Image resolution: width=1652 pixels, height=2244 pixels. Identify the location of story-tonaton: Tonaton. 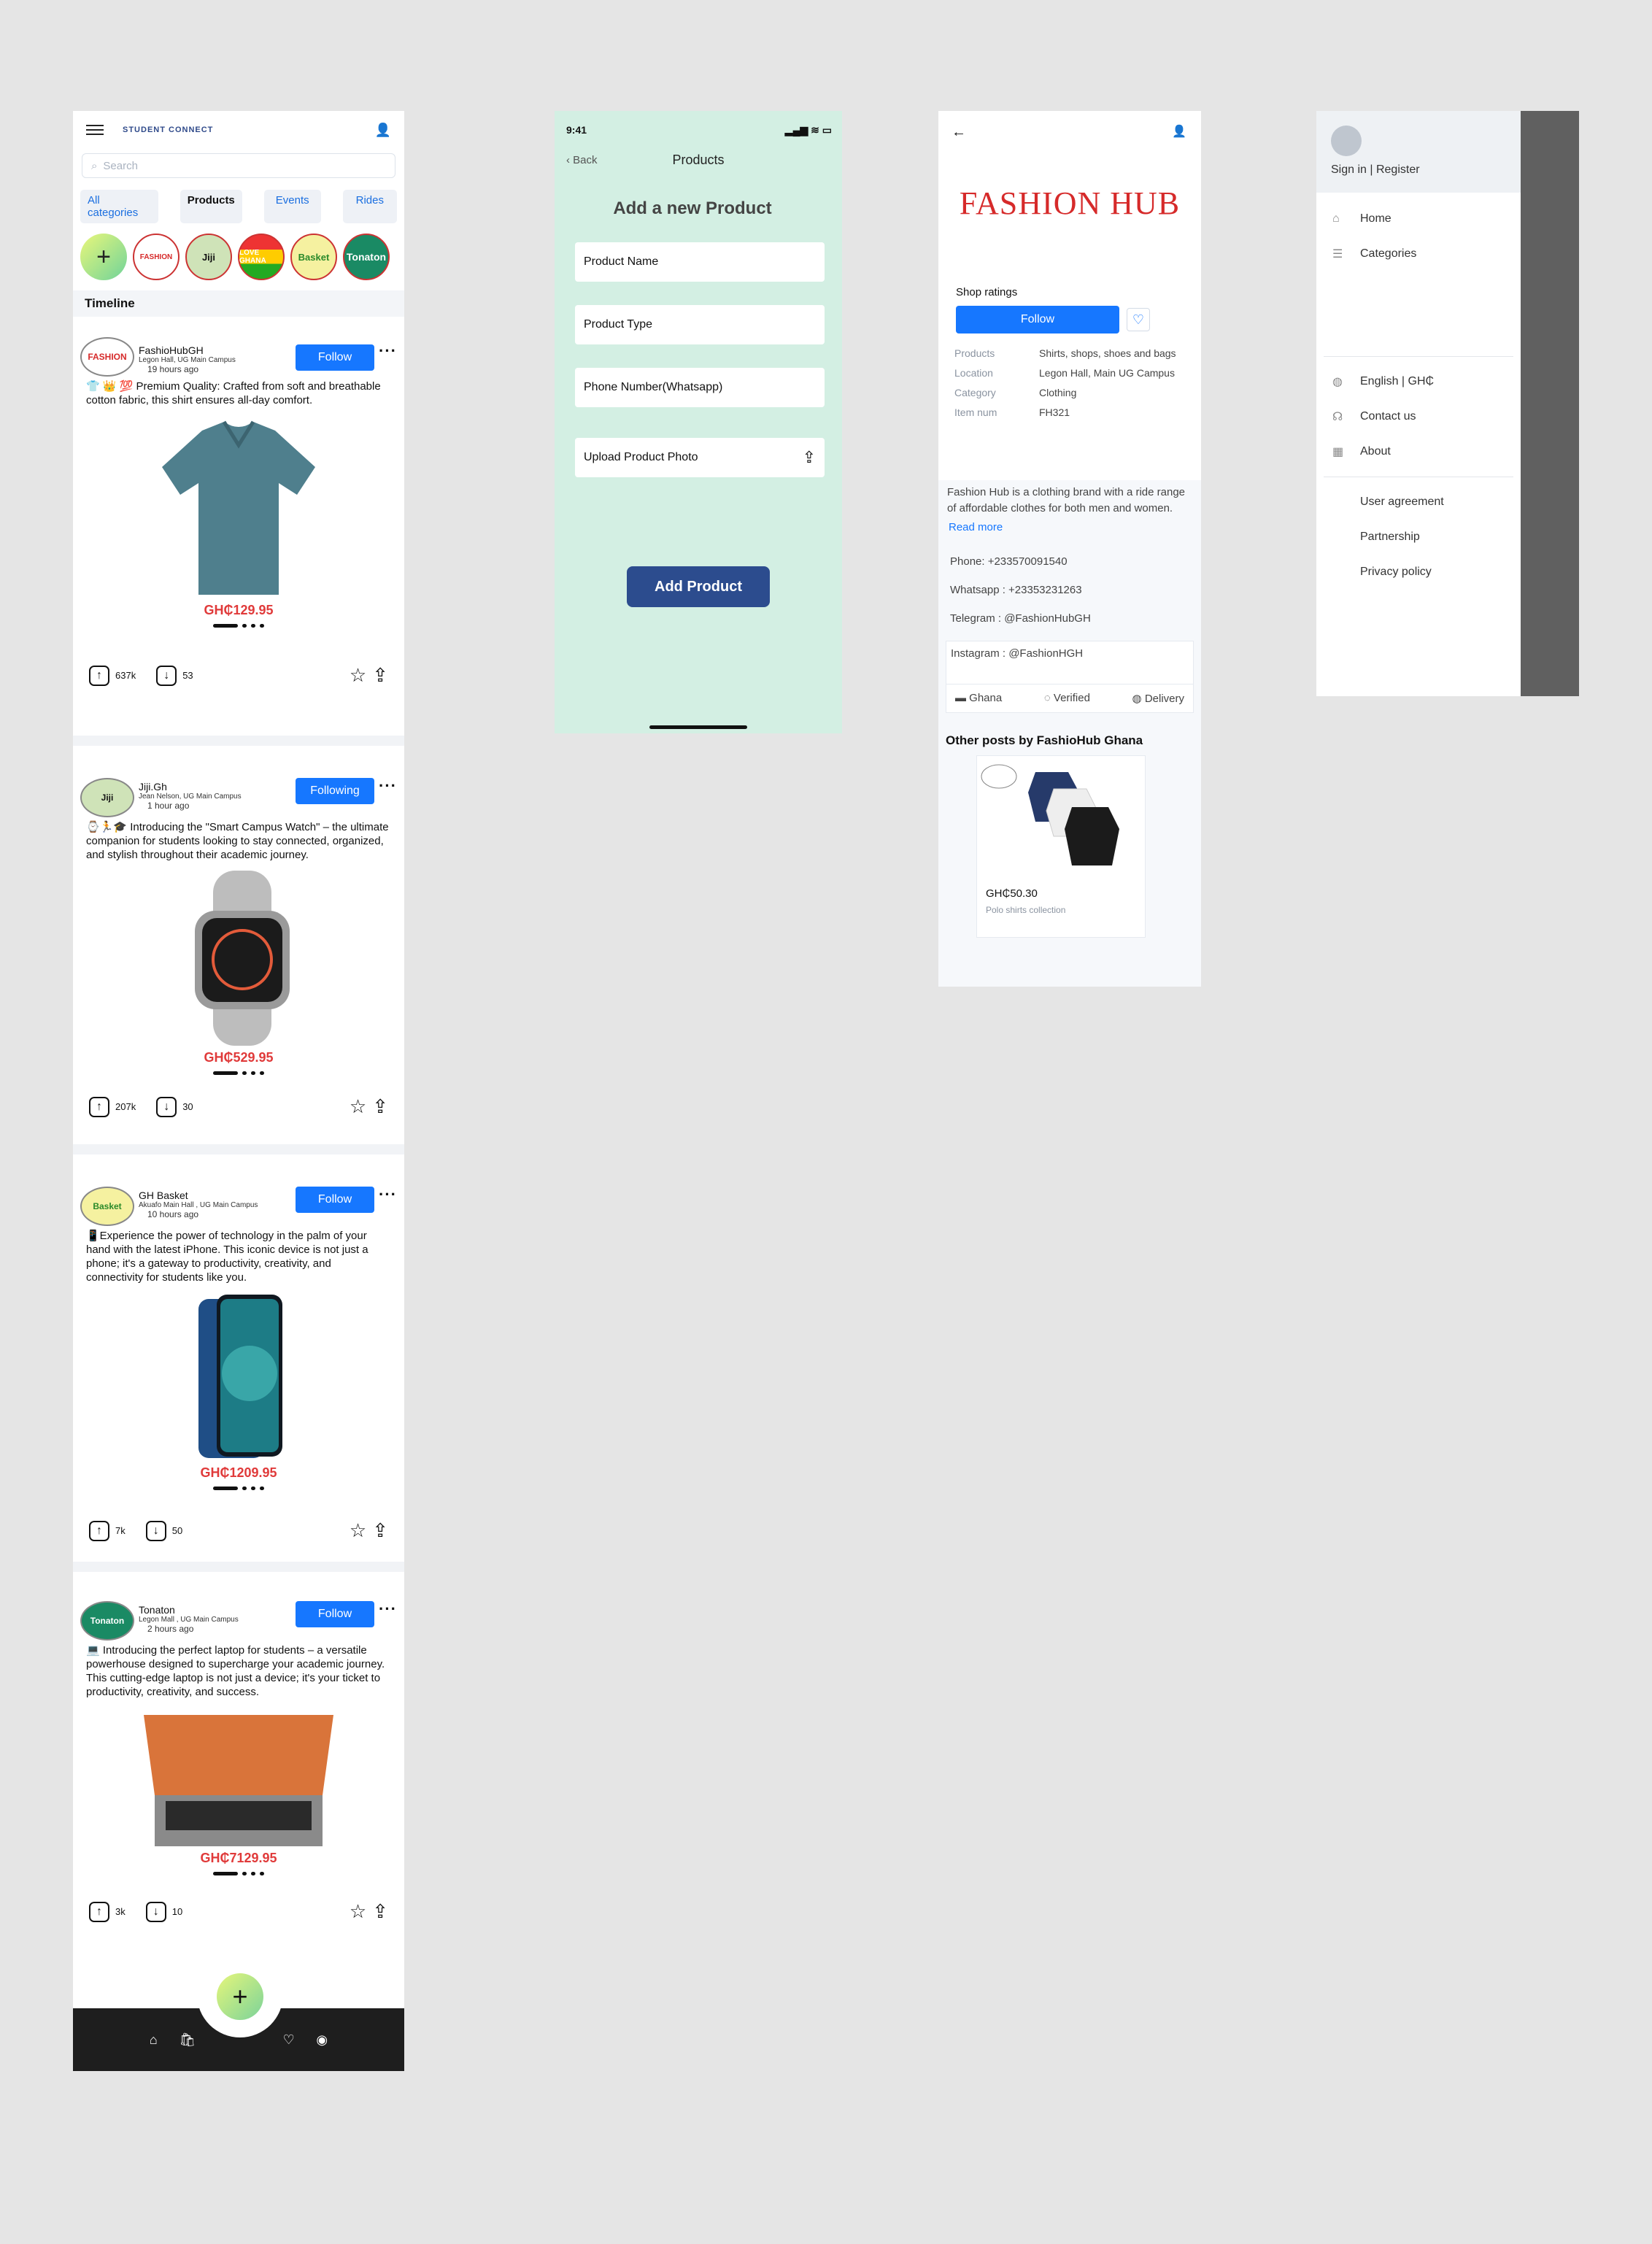
(366, 257).